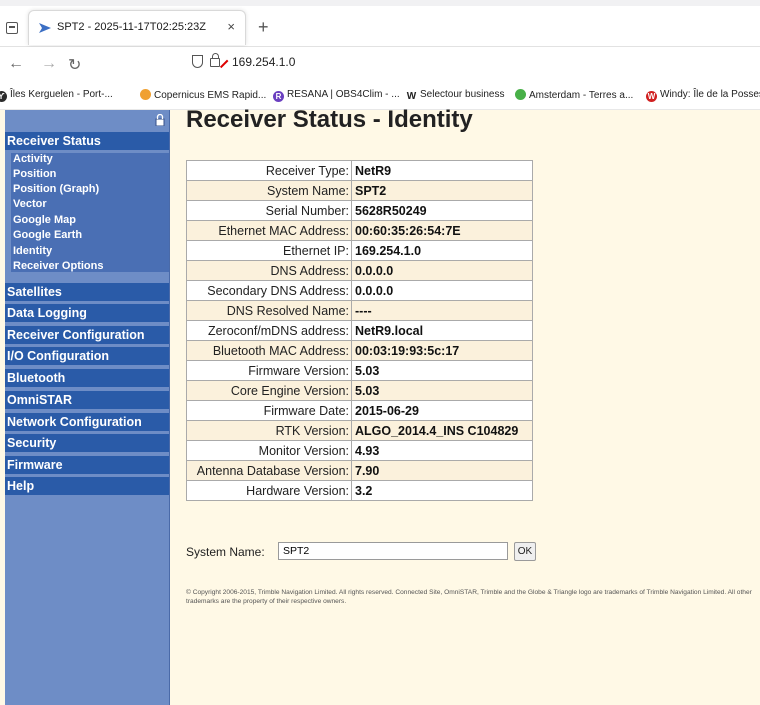 The width and height of the screenshot is (760, 705). I want to click on field-value: 7.90, so click(442, 470).